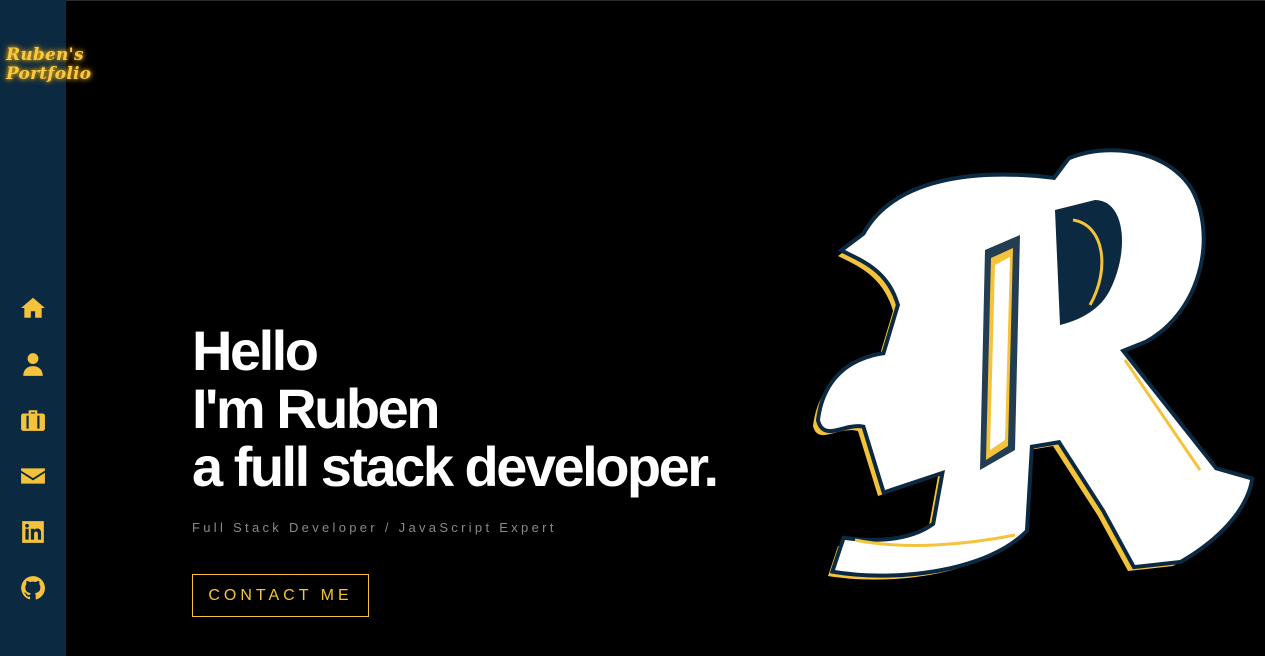 Image resolution: width=1265 pixels, height=656 pixels. What do you see at coordinates (455, 466) in the screenshot?
I see `hero-line-3: a full stack developer.` at bounding box center [455, 466].